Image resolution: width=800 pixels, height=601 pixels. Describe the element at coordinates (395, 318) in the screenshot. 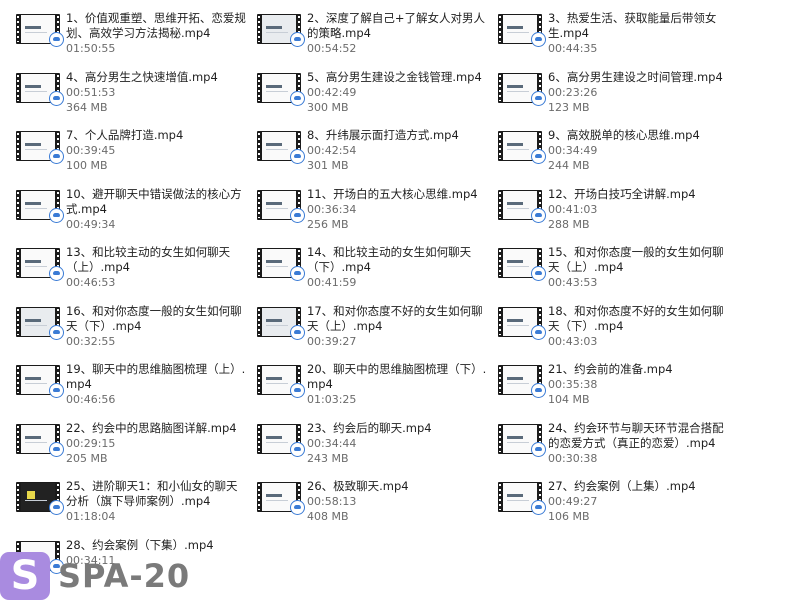

I see `file-name: 17、和对你态度不好的女生如何聊天（上）.mp4` at that location.